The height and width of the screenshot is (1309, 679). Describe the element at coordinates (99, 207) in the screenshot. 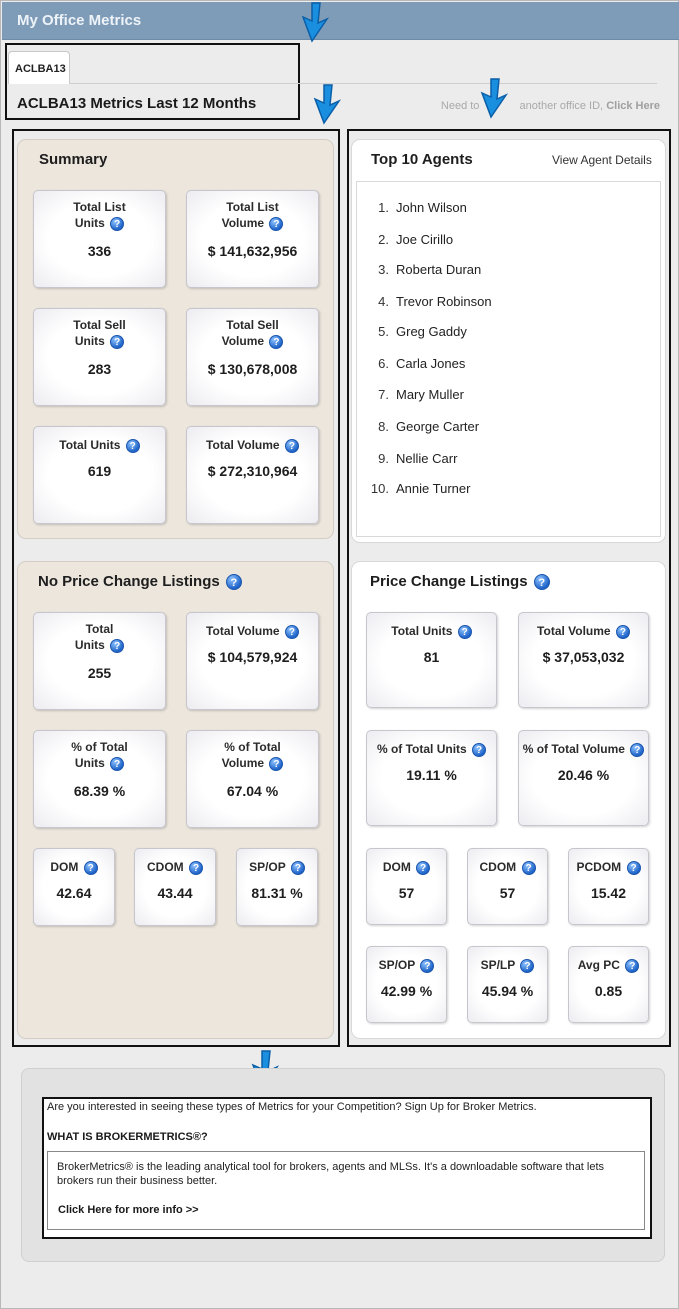

I see `card-label: Total List` at that location.